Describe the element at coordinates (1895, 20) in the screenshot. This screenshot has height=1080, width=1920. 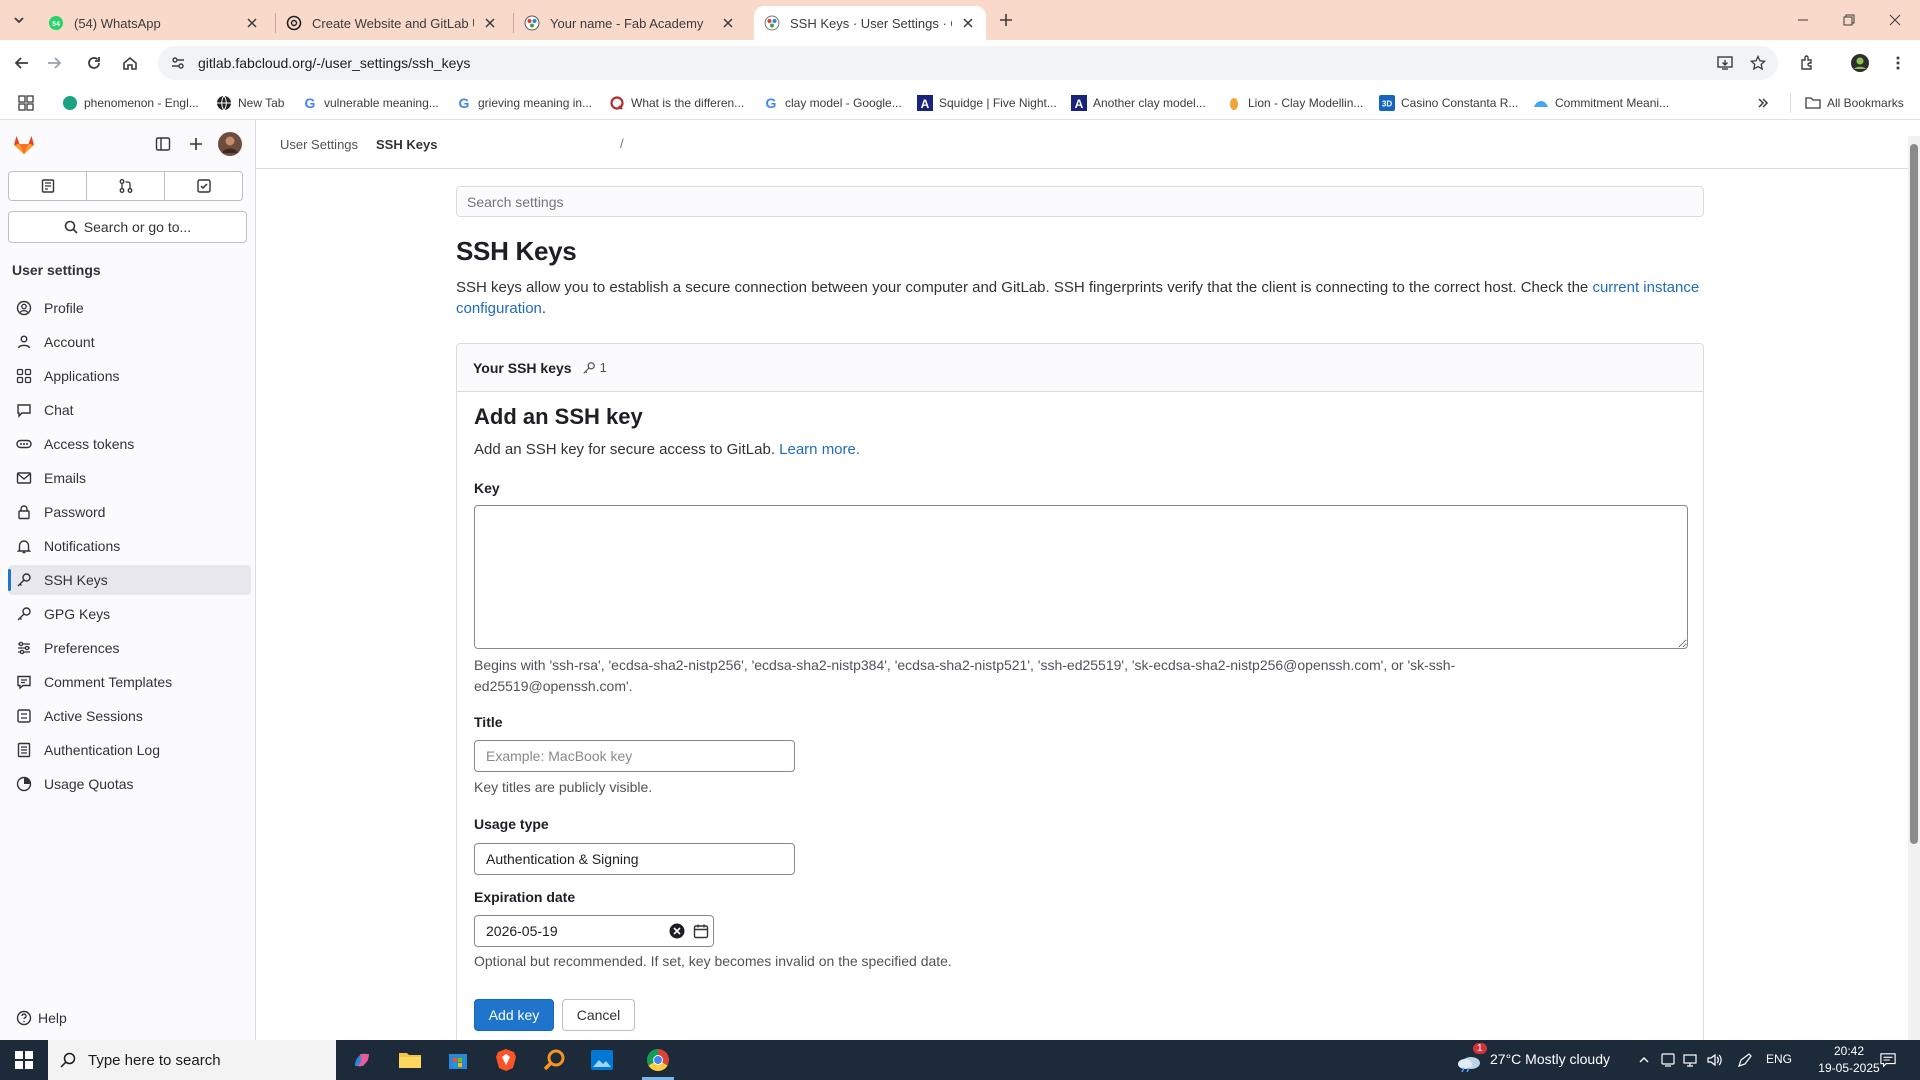
I see `close-window-button` at that location.